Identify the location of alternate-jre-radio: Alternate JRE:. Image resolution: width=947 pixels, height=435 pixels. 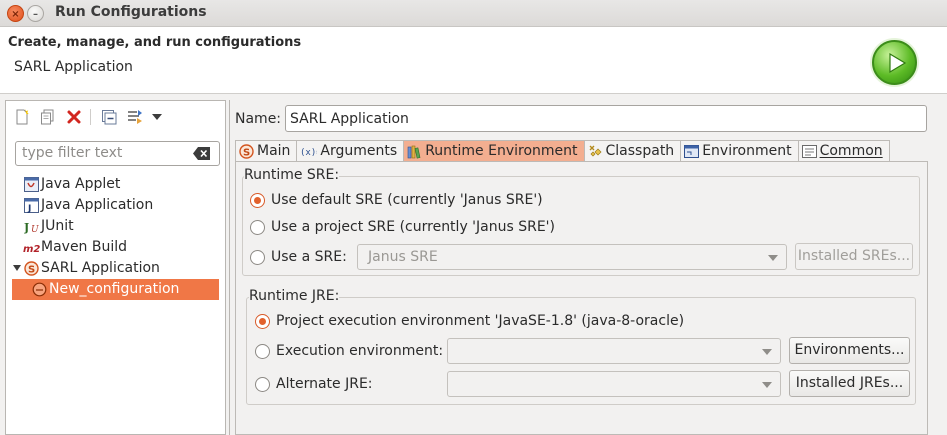
(314, 384).